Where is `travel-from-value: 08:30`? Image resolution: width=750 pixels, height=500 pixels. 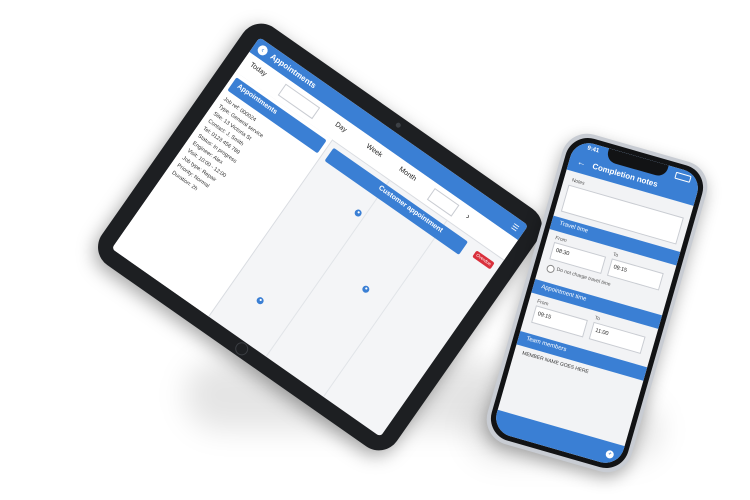 travel-from-value: 08:30 is located at coordinates (562, 252).